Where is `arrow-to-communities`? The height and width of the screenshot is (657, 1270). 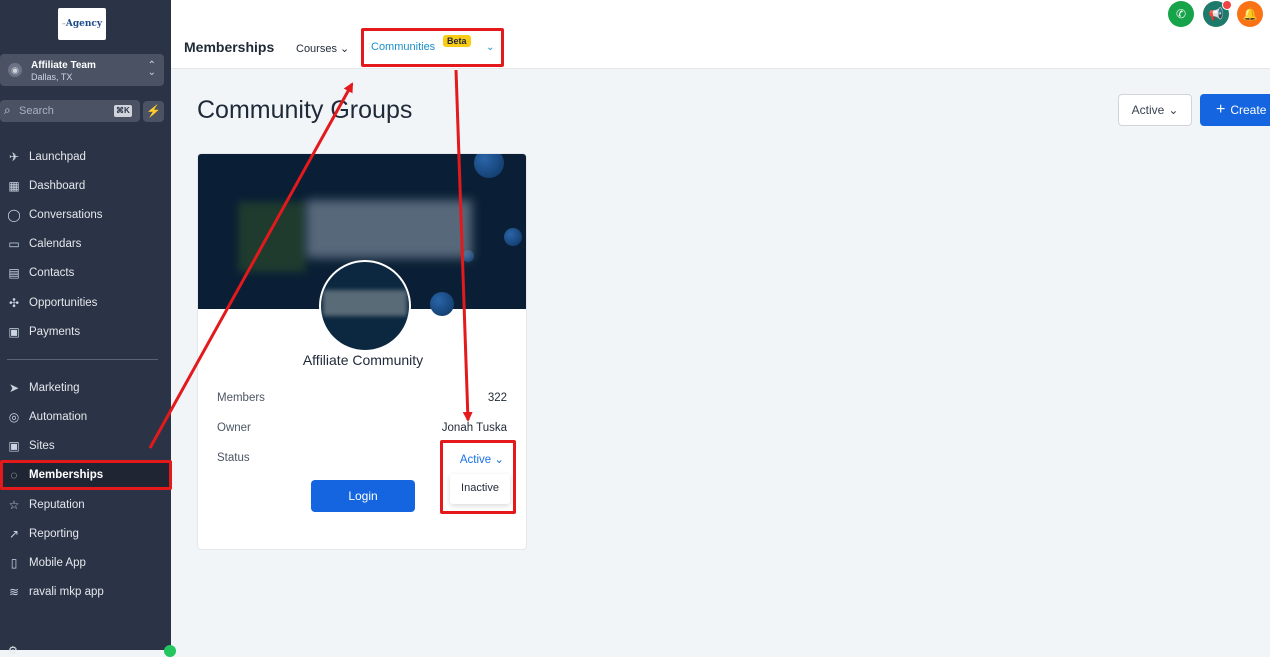
arrow-to-communities is located at coordinates (251, 265).